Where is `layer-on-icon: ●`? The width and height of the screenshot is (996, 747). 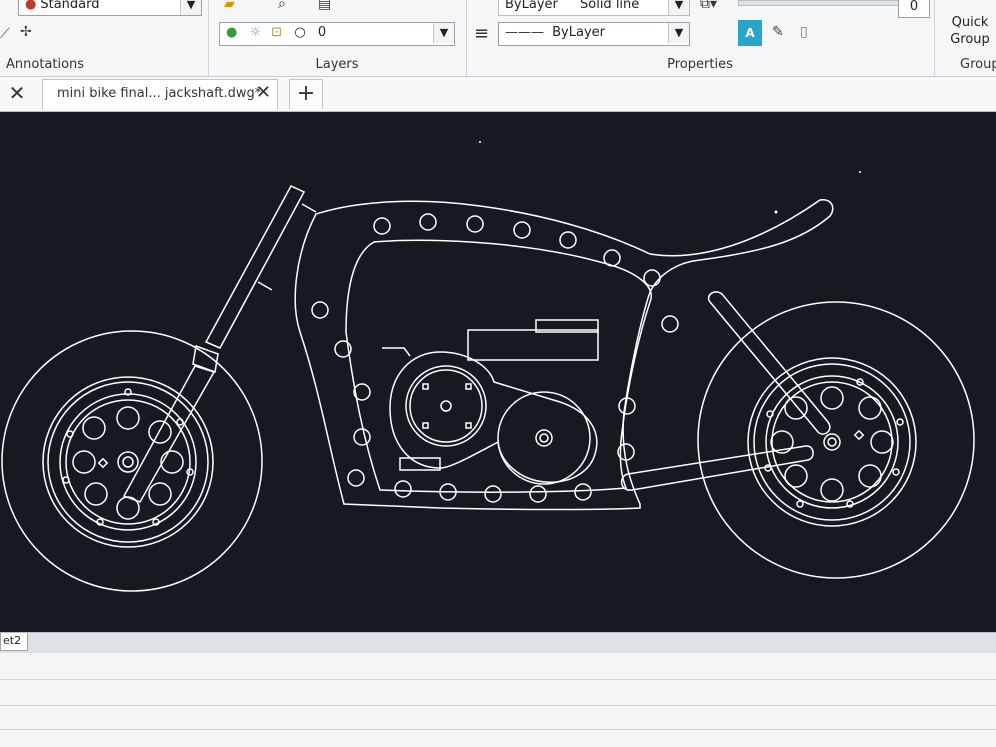 layer-on-icon: ● is located at coordinates (232, 32).